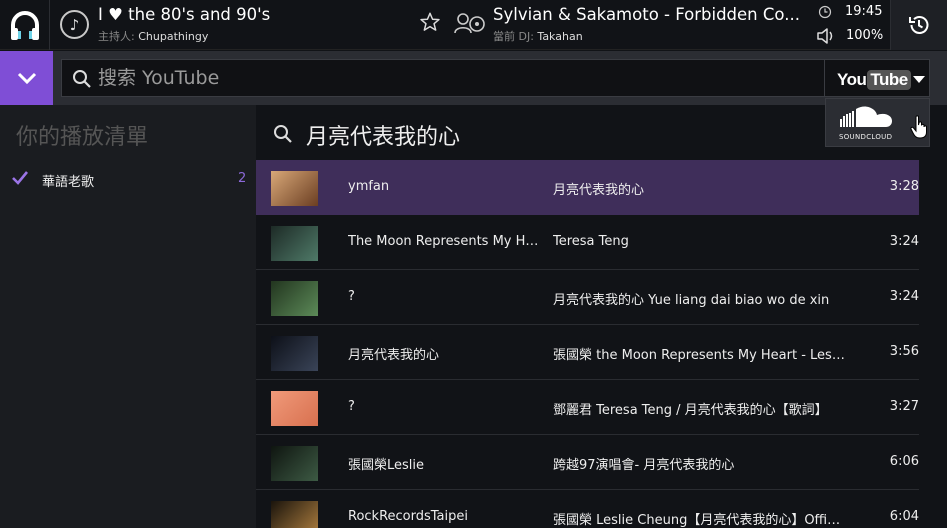 The width and height of the screenshot is (947, 528). Describe the element at coordinates (690, 410) in the screenshot. I see `result-title: 鄧麗君 Teresa Teng / 月亮代表我的心【歌詞】` at that location.